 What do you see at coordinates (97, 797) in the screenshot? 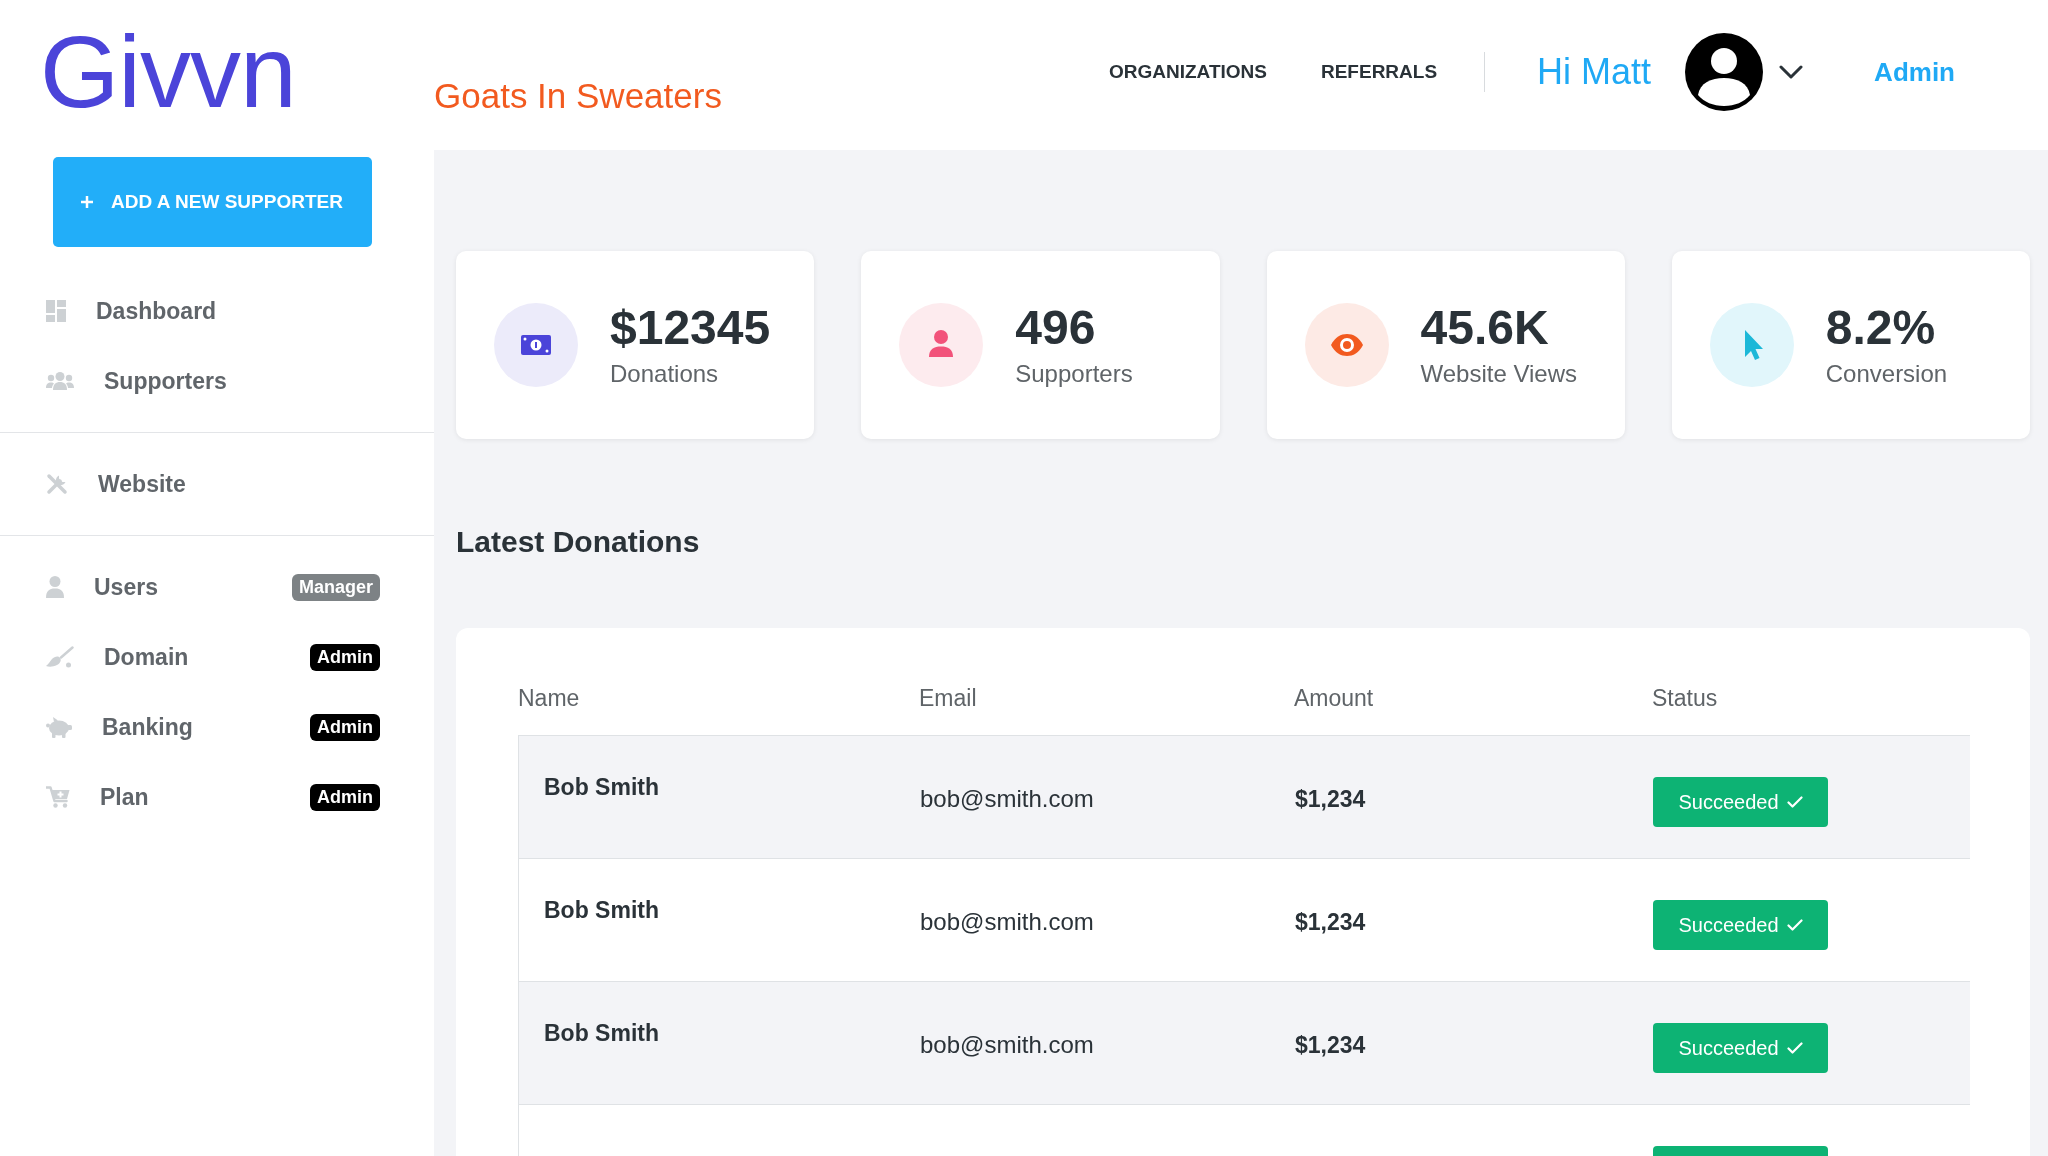
I see `sidebar-item: Plan` at bounding box center [97, 797].